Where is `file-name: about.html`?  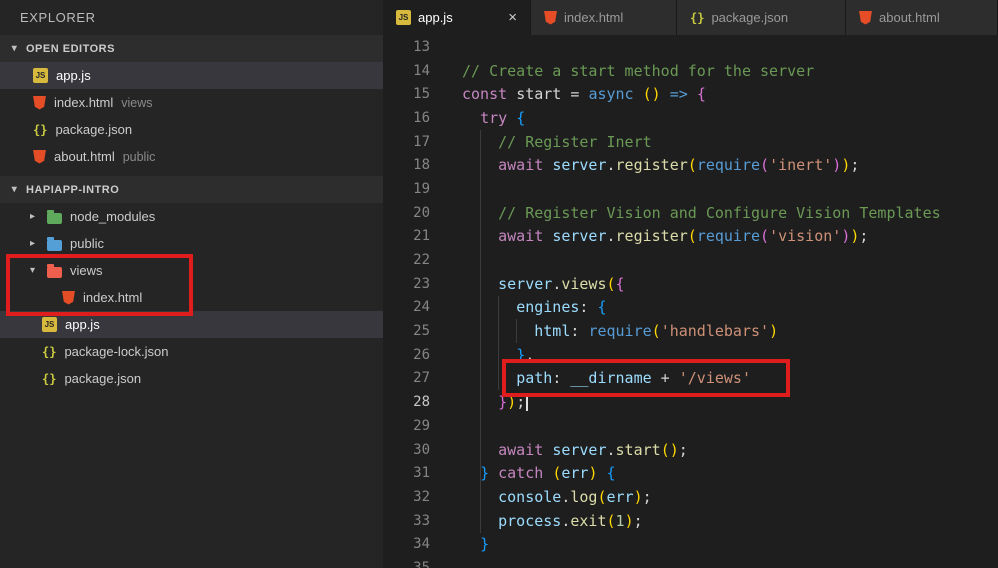
file-name: about.html is located at coordinates (84, 156).